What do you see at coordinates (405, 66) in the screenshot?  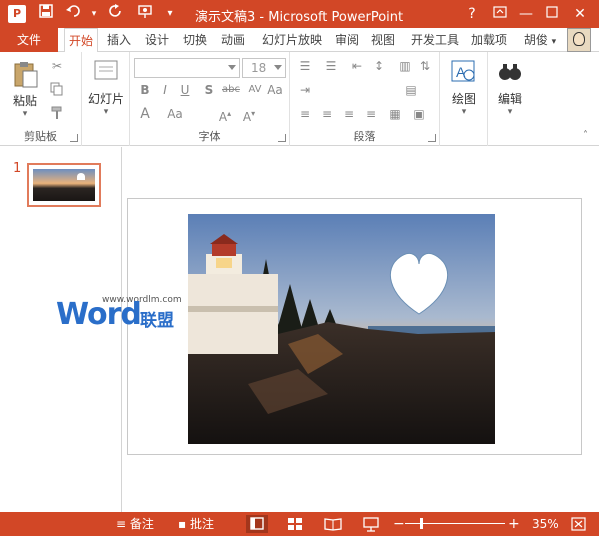 I see `columns-icon: ▥` at bounding box center [405, 66].